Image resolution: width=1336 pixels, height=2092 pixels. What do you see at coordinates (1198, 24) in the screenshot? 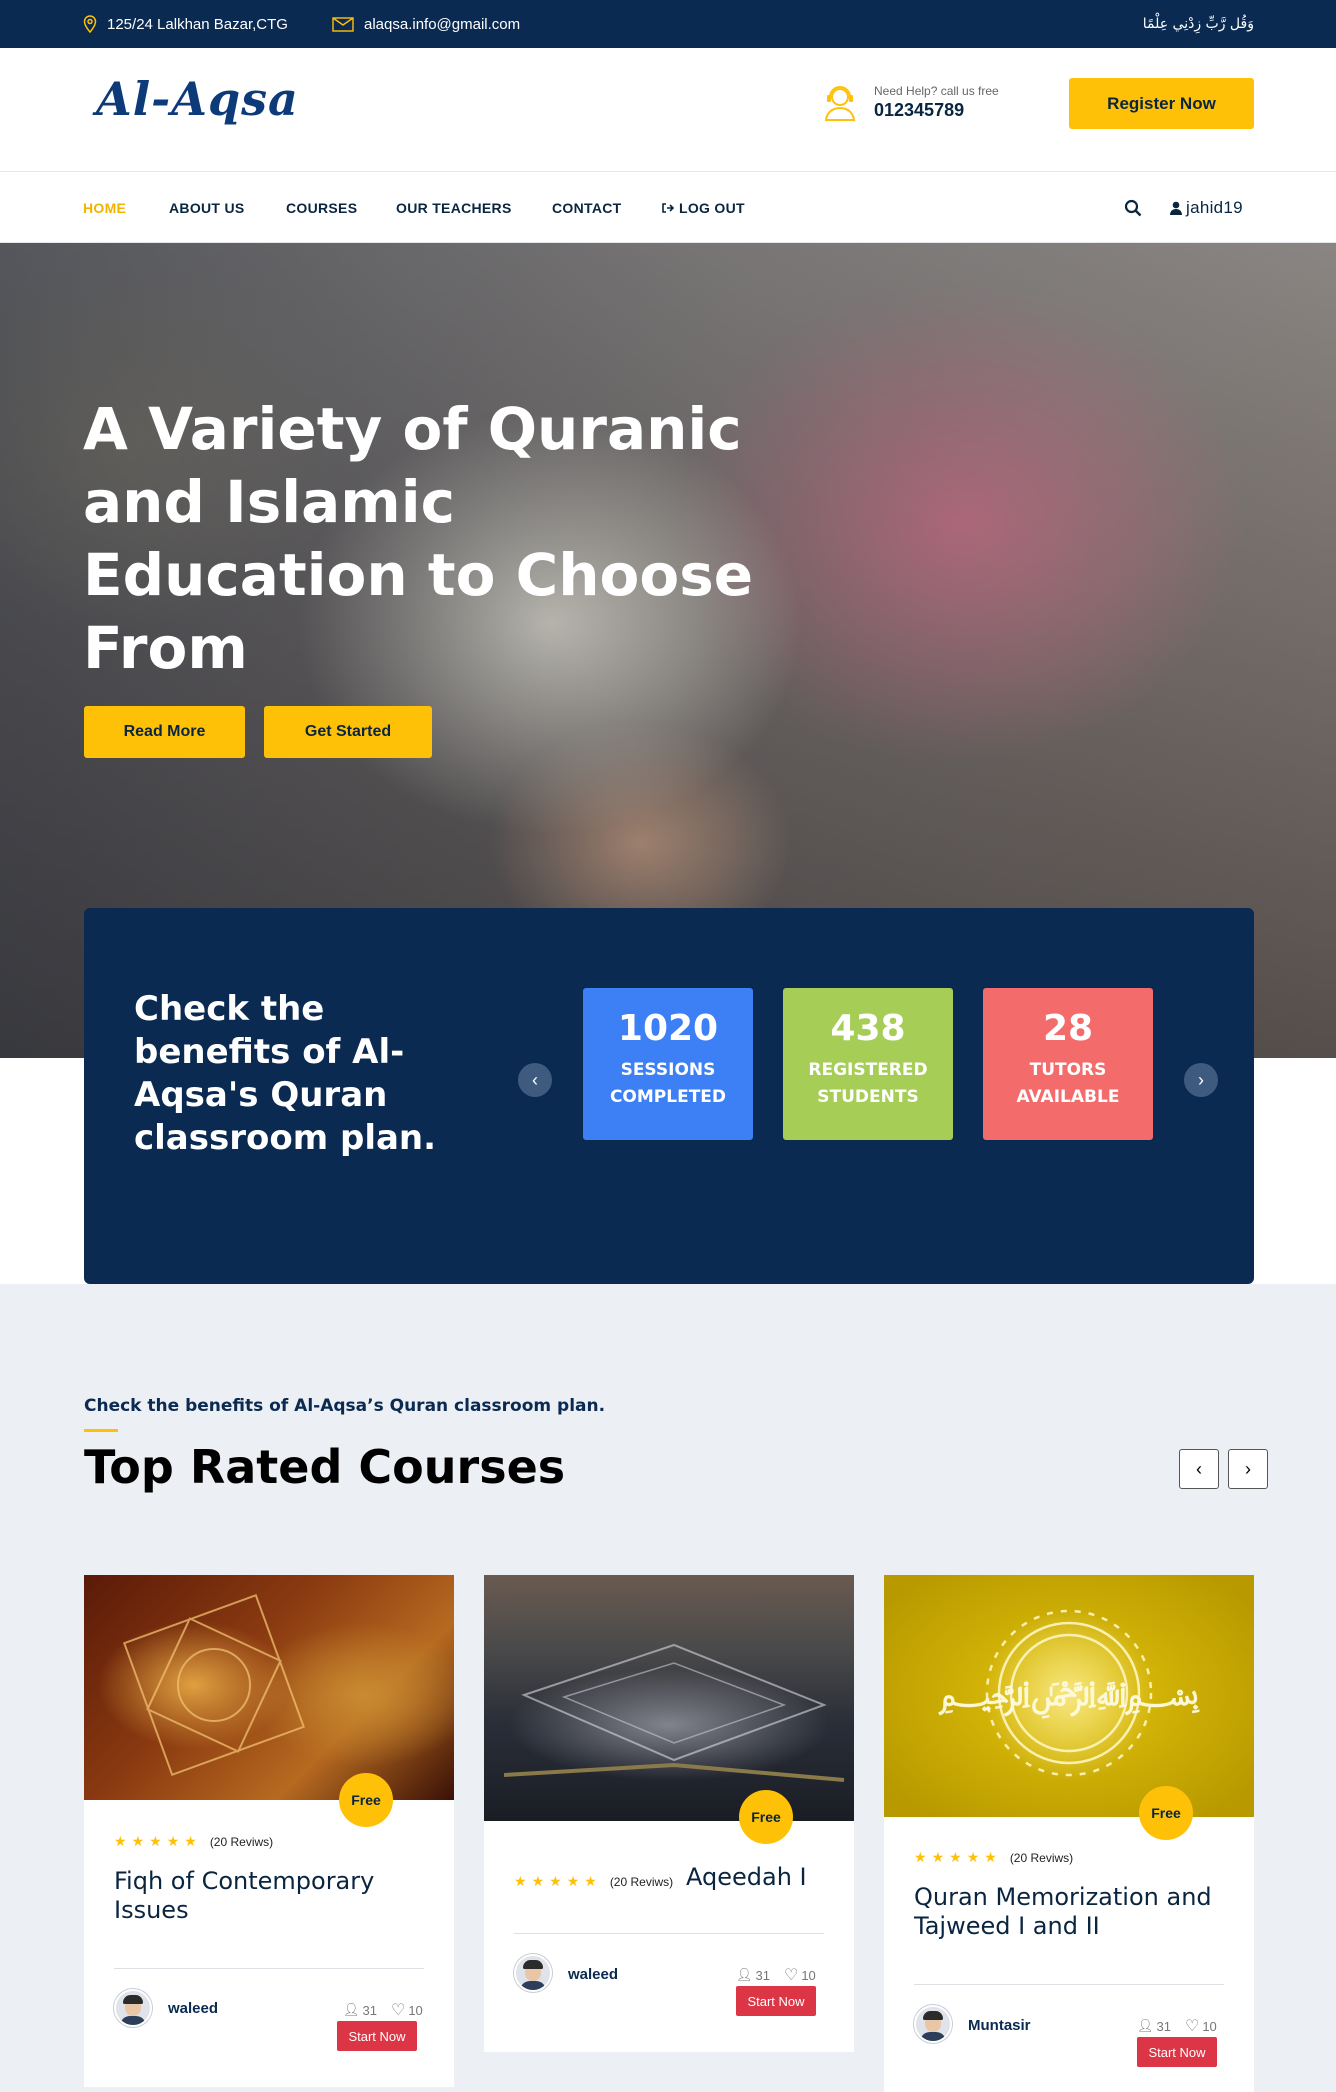
I see `arabic-verse: وَقُل رَّبِّ زِدْنِي عِلْمًا` at bounding box center [1198, 24].